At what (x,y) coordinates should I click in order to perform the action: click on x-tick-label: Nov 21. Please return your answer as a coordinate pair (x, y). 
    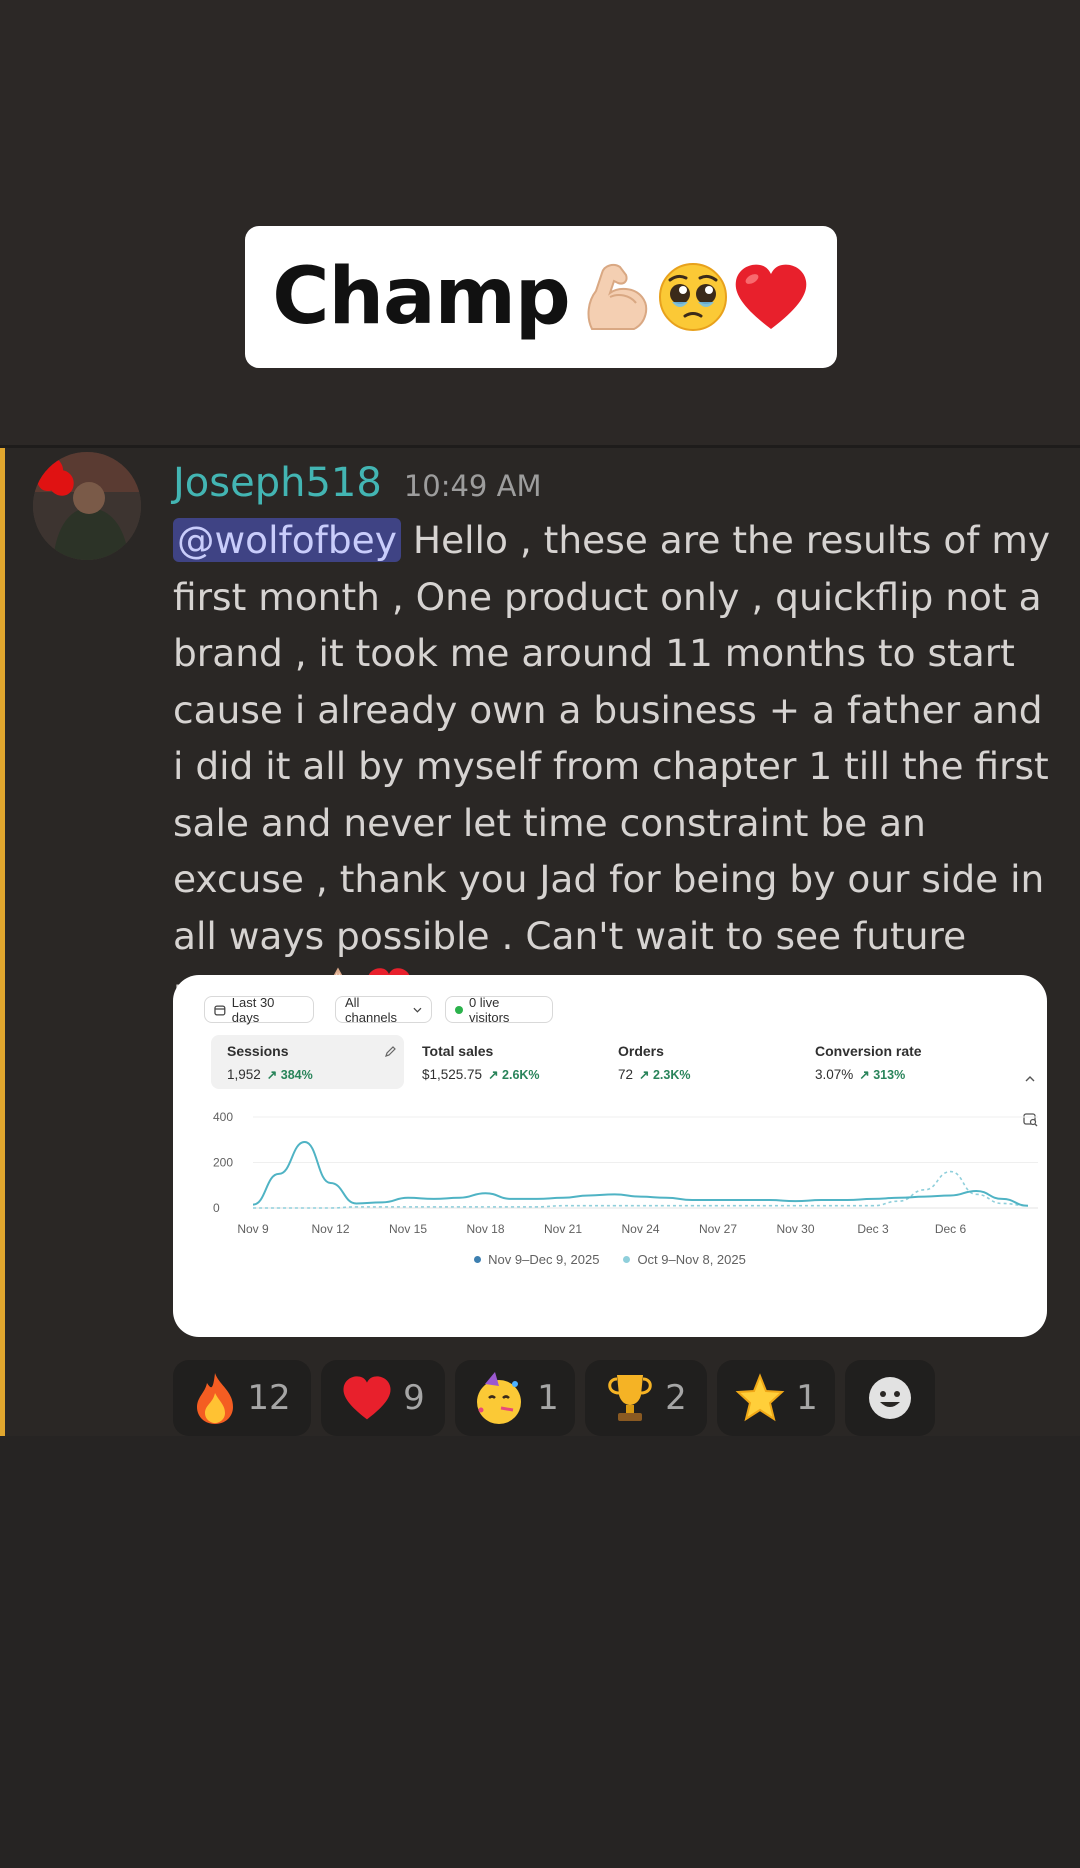
    Looking at the image, I should click on (563, 1229).